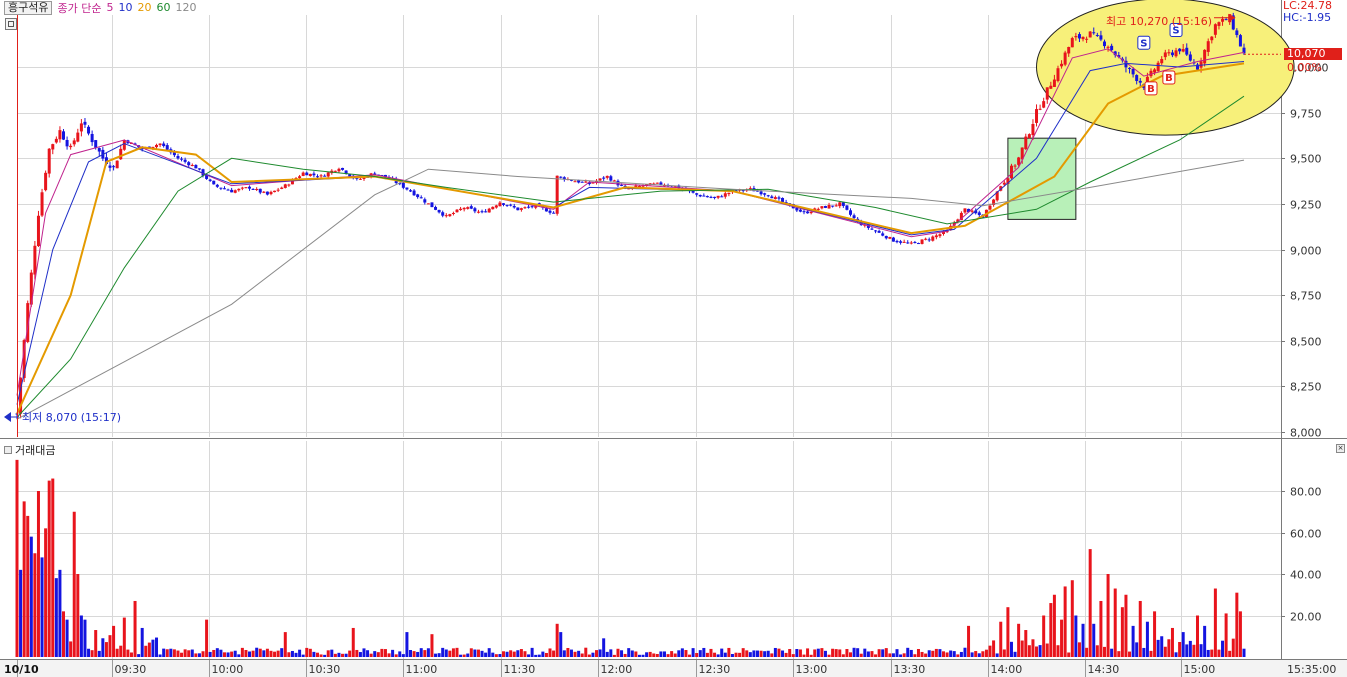  What do you see at coordinates (163, 7) in the screenshot?
I see `ma-60-label: 60` at bounding box center [163, 7].